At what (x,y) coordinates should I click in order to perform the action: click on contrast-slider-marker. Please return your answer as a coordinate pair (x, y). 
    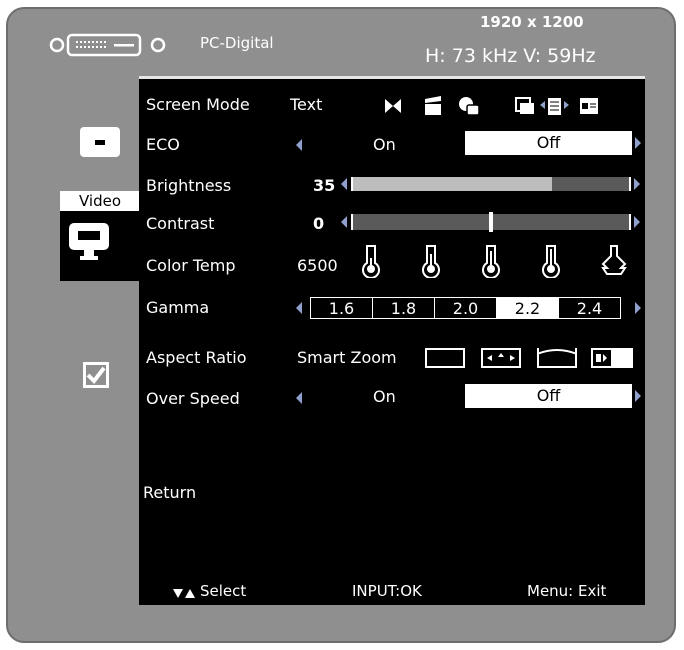
    Looking at the image, I should click on (491, 222).